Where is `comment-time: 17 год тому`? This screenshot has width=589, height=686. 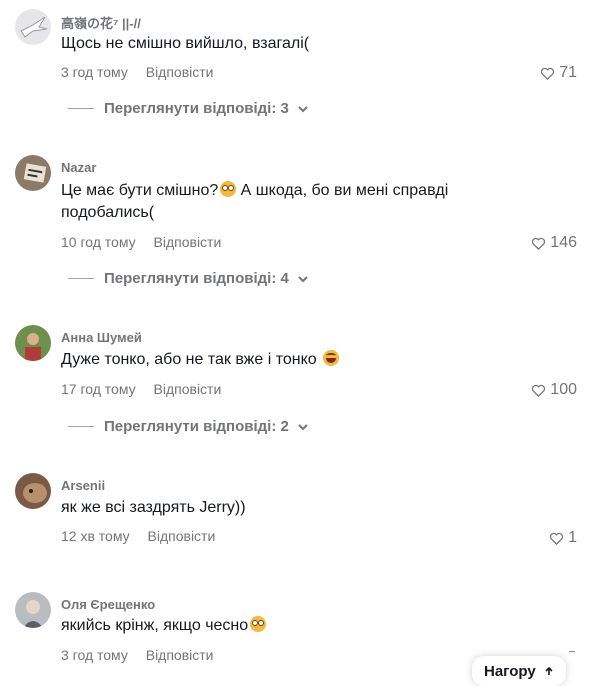
comment-time: 17 год тому is located at coordinates (98, 389).